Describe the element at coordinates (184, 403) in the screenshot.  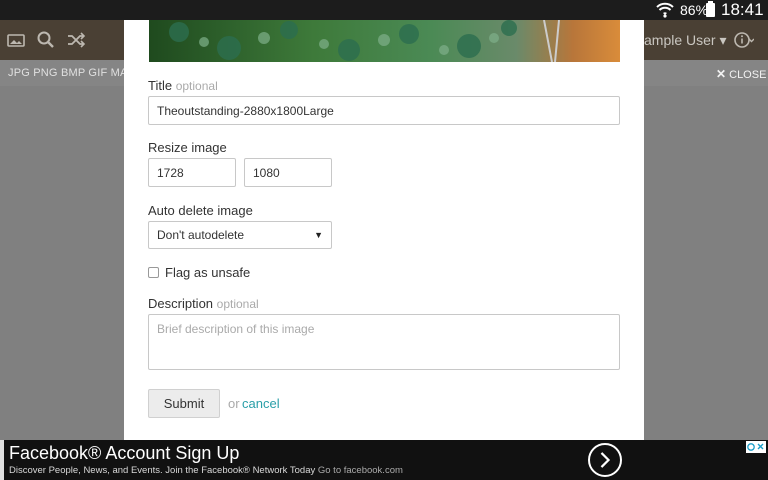
I see `submit-button: Submit` at that location.